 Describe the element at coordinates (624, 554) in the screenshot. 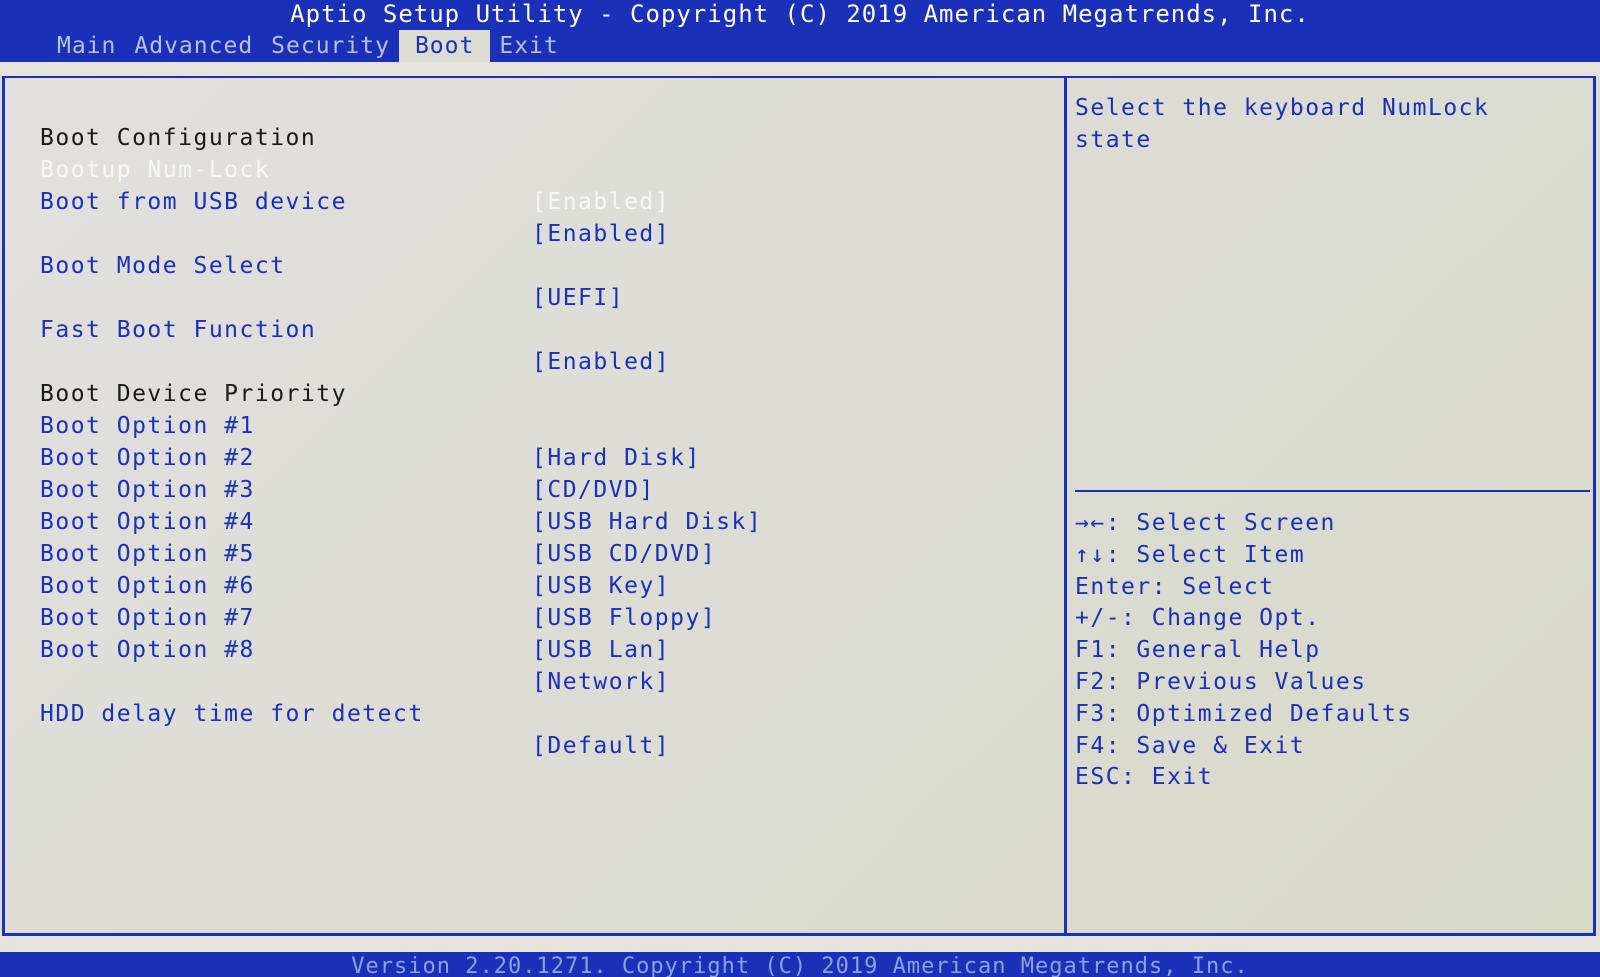

I see `setting-value: [USB CD/DVD]` at that location.